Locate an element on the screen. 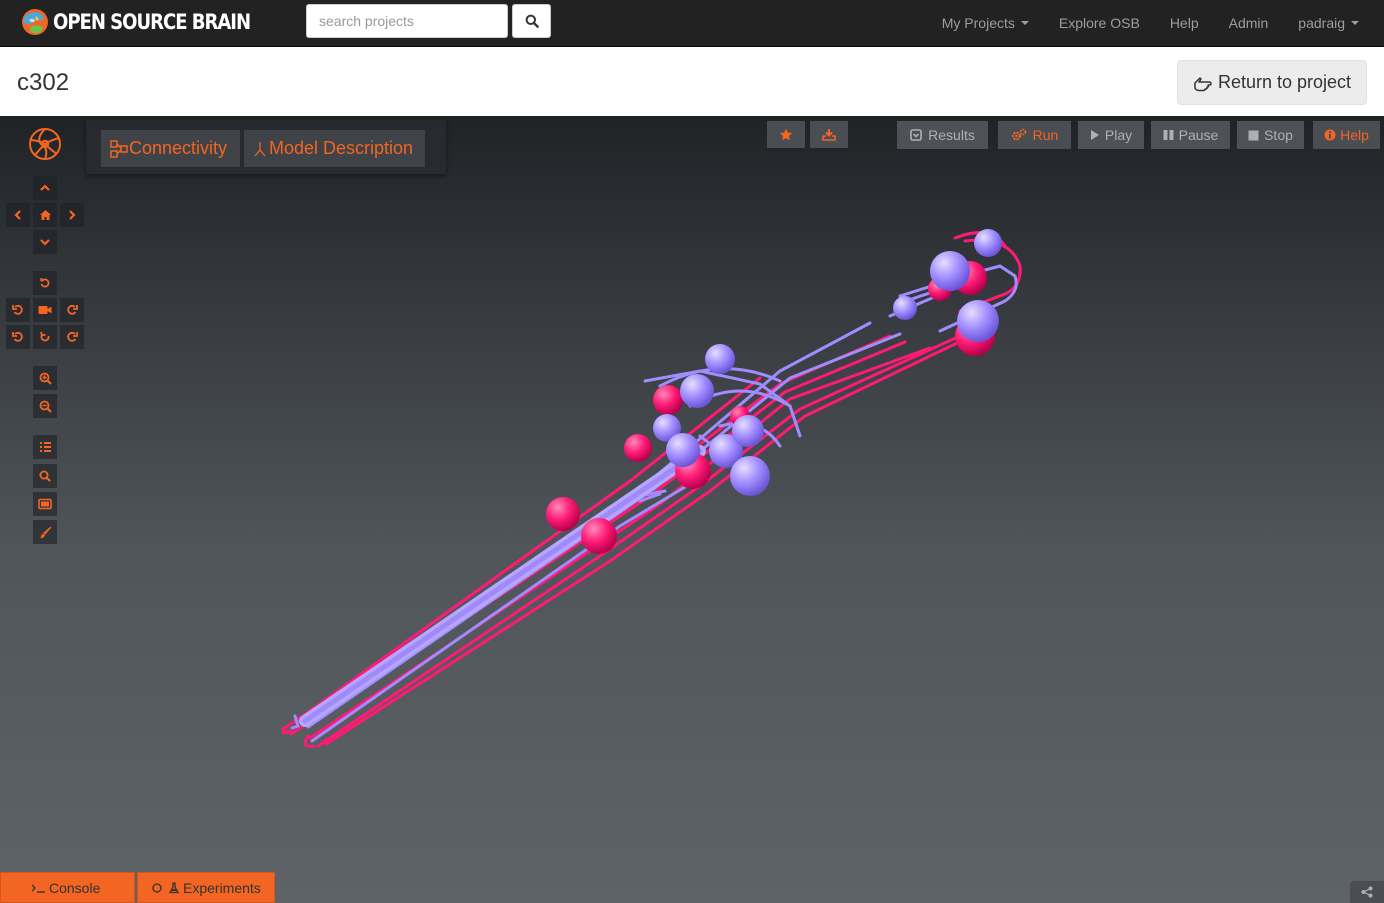 The image size is (1384, 903). pause-icon is located at coordinates (1168, 135).